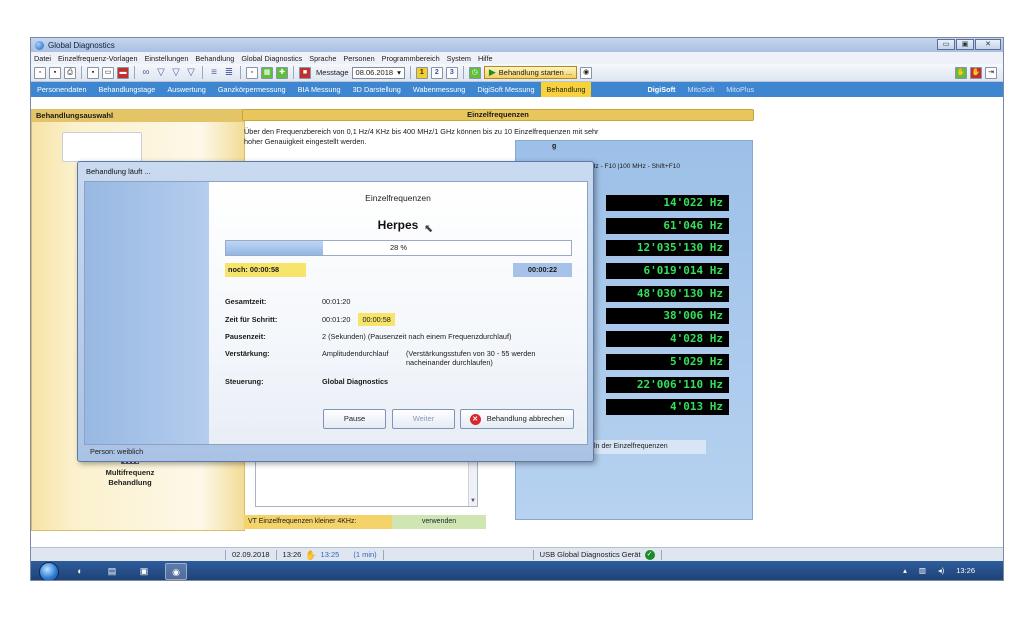 This screenshot has height=618, width=1030. What do you see at coordinates (282, 72) in the screenshot?
I see `add-icon: ✚` at bounding box center [282, 72].